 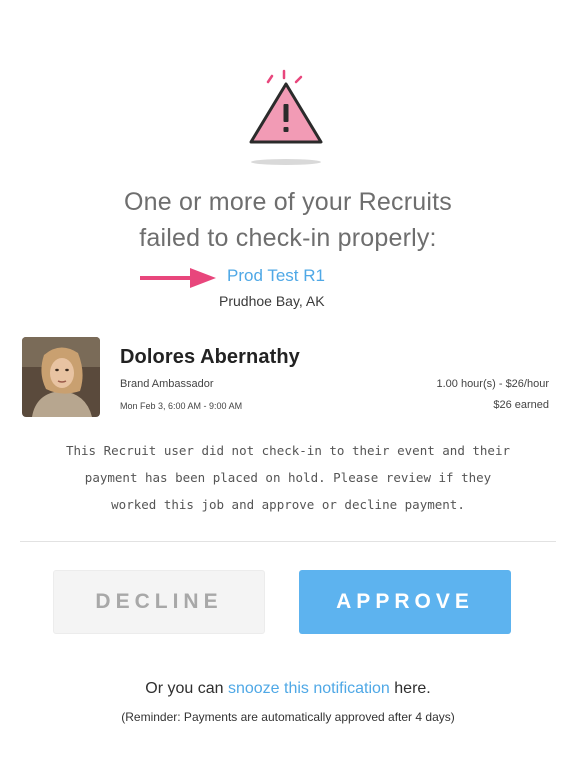 I want to click on arrow-right-icon, so click(x=179, y=278).